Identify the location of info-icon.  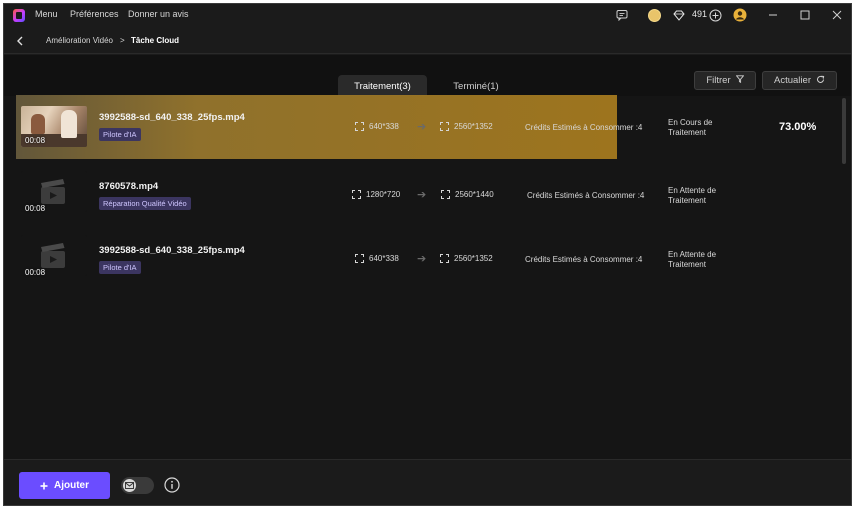
(172, 485).